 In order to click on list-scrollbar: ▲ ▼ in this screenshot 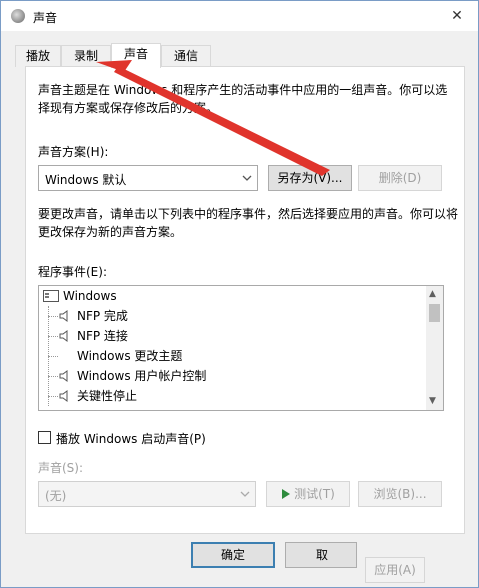, I will do `click(434, 348)`.